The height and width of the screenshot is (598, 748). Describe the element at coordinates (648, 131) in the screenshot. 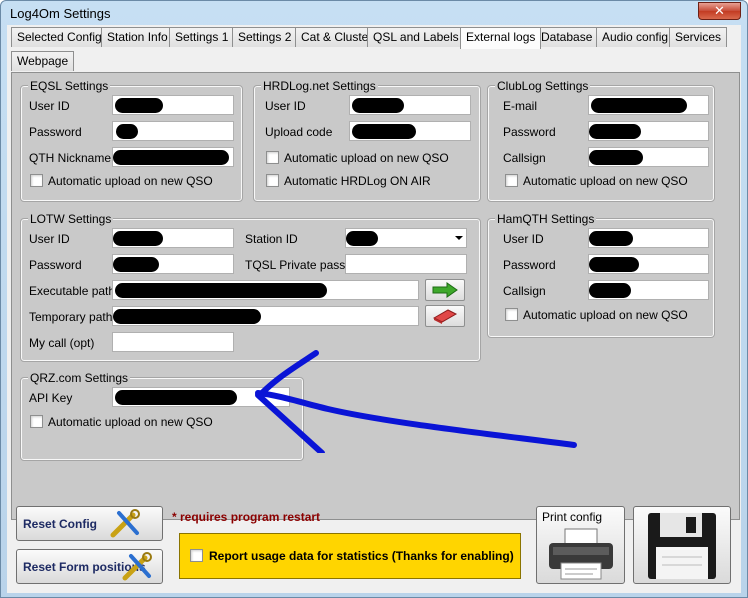

I see `clublog-password-input` at that location.